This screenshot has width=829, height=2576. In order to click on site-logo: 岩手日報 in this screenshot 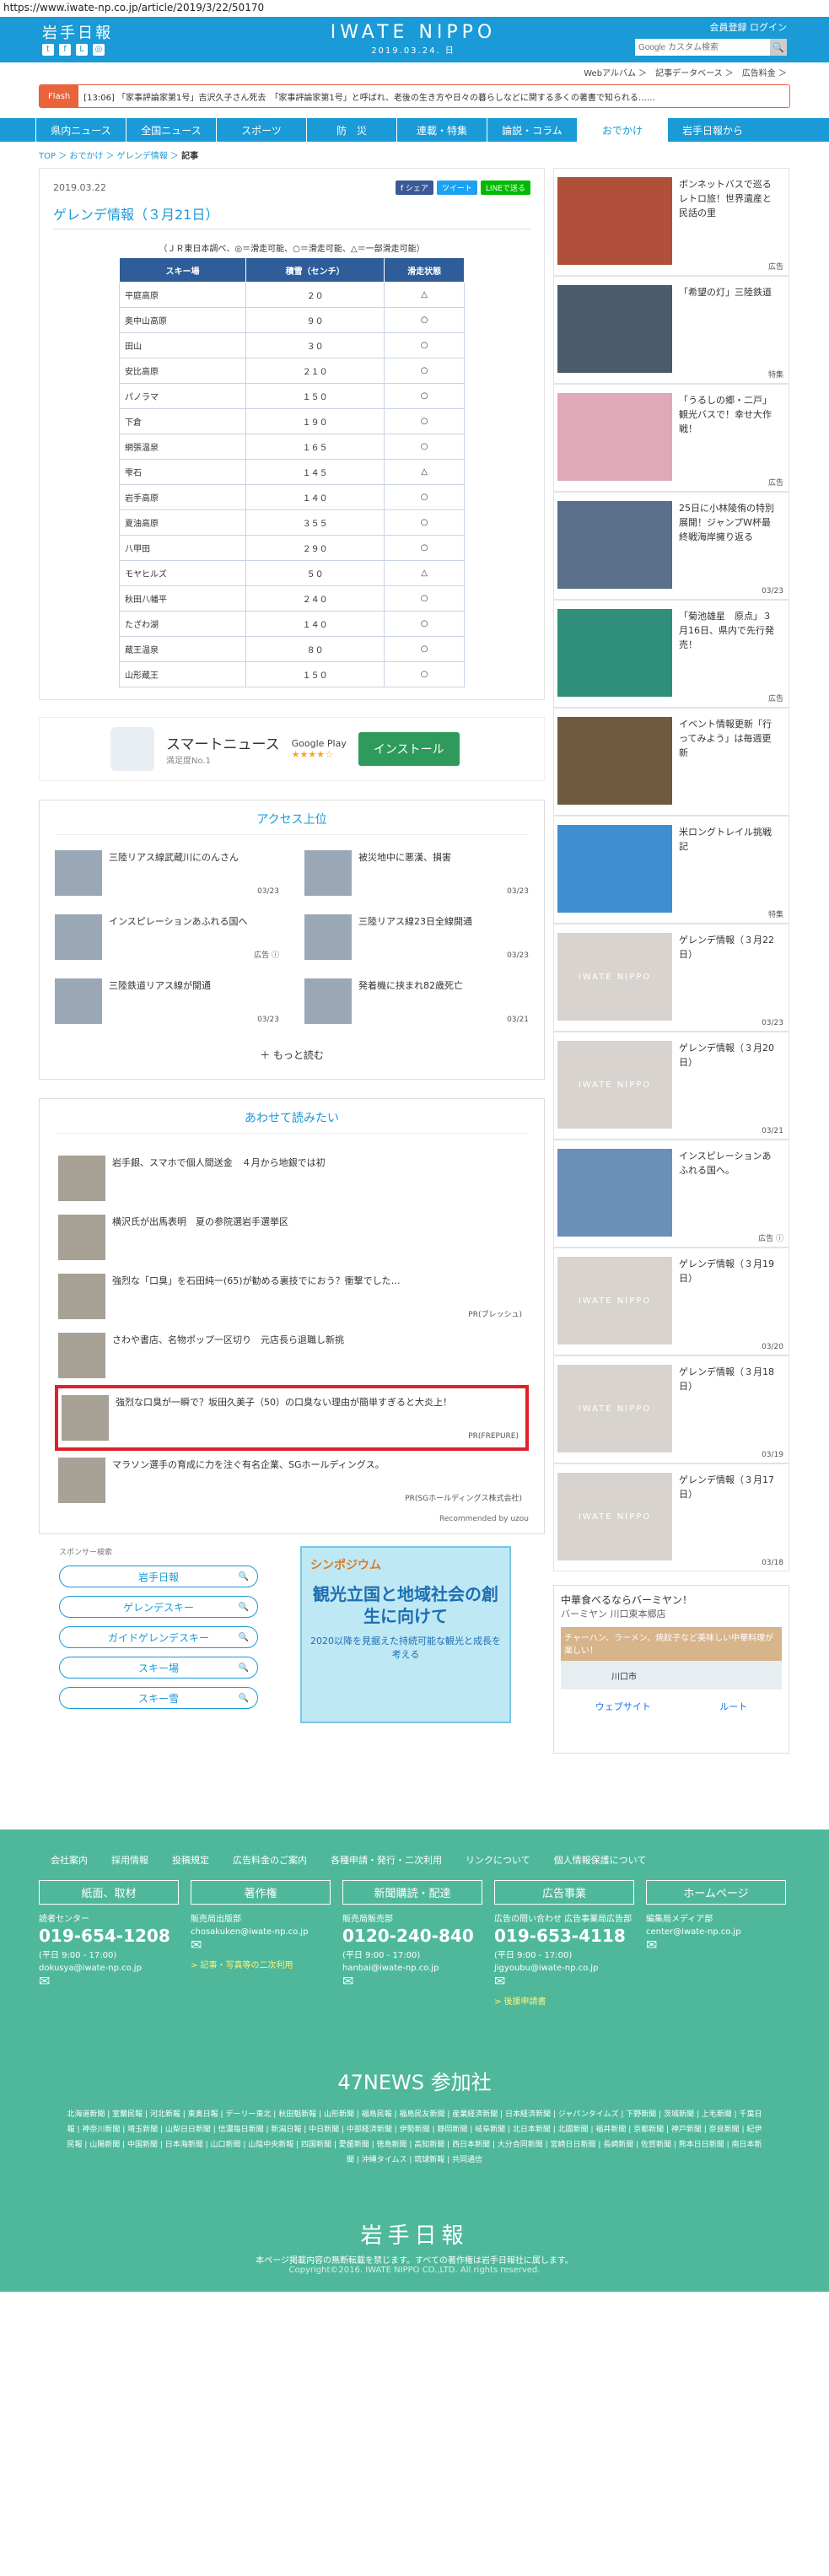, I will do `click(77, 32)`.